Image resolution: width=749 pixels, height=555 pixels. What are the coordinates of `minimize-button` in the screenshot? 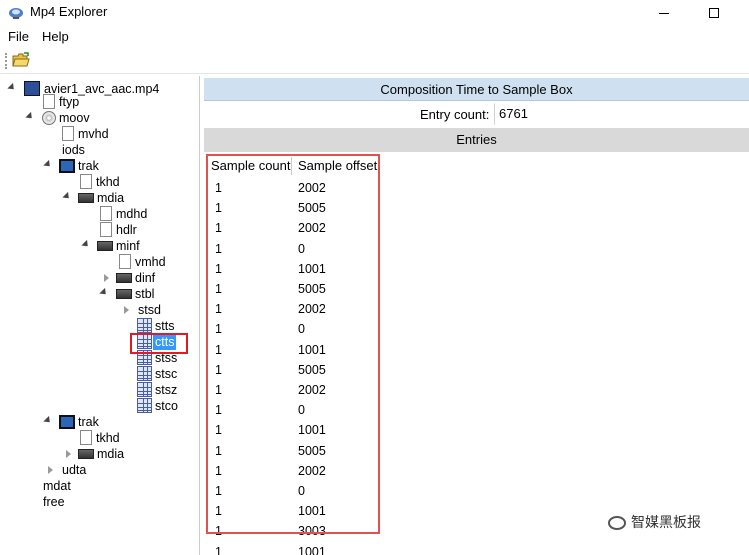 It's located at (664, 13).